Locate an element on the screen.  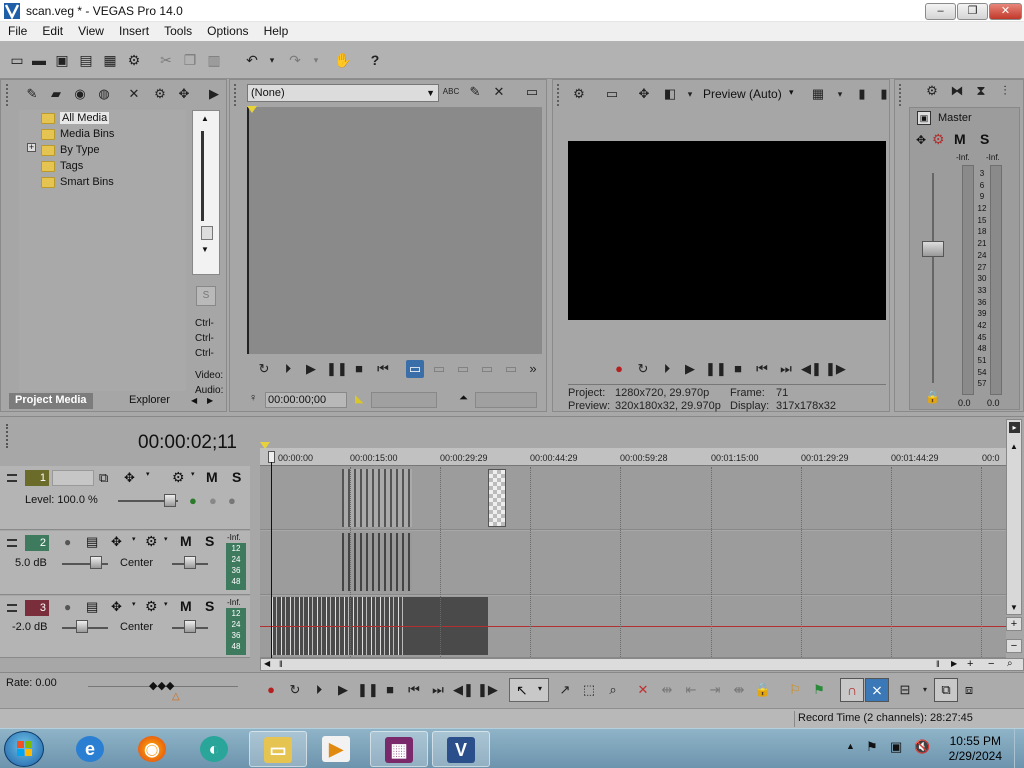
import-media-icon: ✎ is located at coordinates (32, 94).